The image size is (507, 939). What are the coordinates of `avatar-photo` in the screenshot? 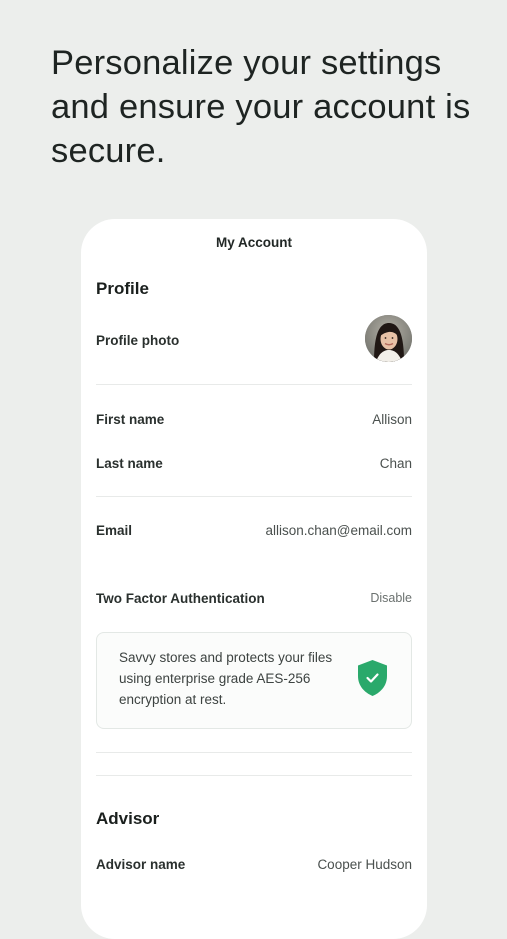 It's located at (388, 338).